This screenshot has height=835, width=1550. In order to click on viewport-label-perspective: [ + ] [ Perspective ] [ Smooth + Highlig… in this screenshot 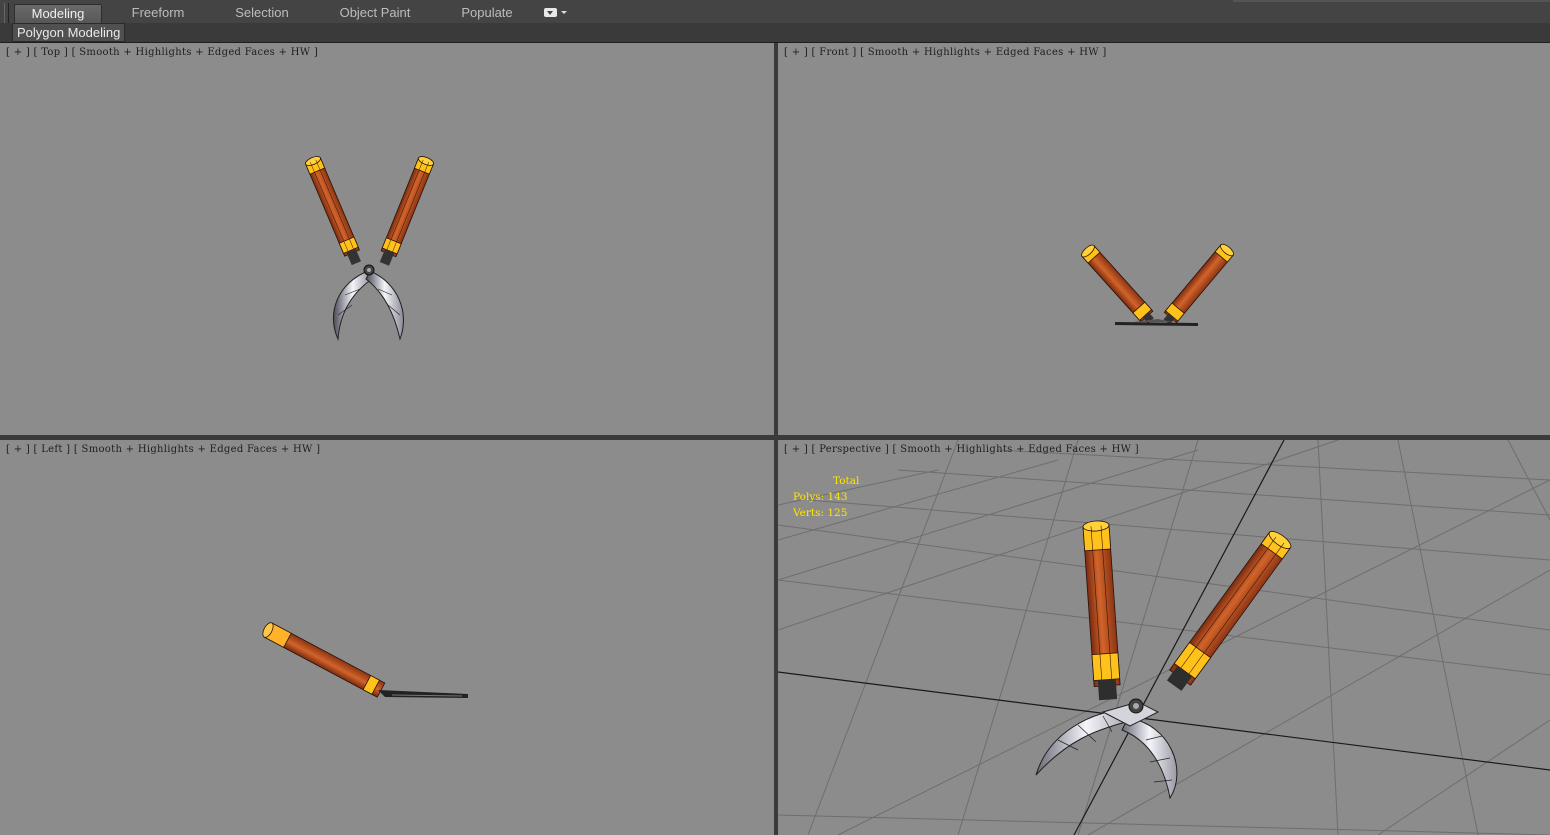, I will do `click(961, 449)`.